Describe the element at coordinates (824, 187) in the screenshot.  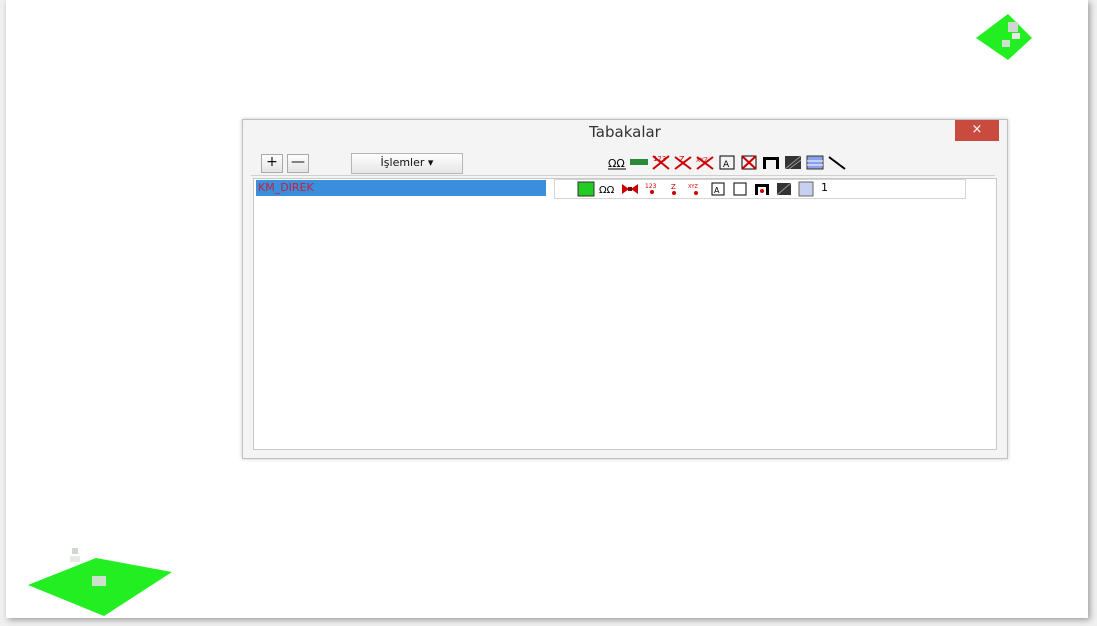
I see `layer-number: 1` at that location.